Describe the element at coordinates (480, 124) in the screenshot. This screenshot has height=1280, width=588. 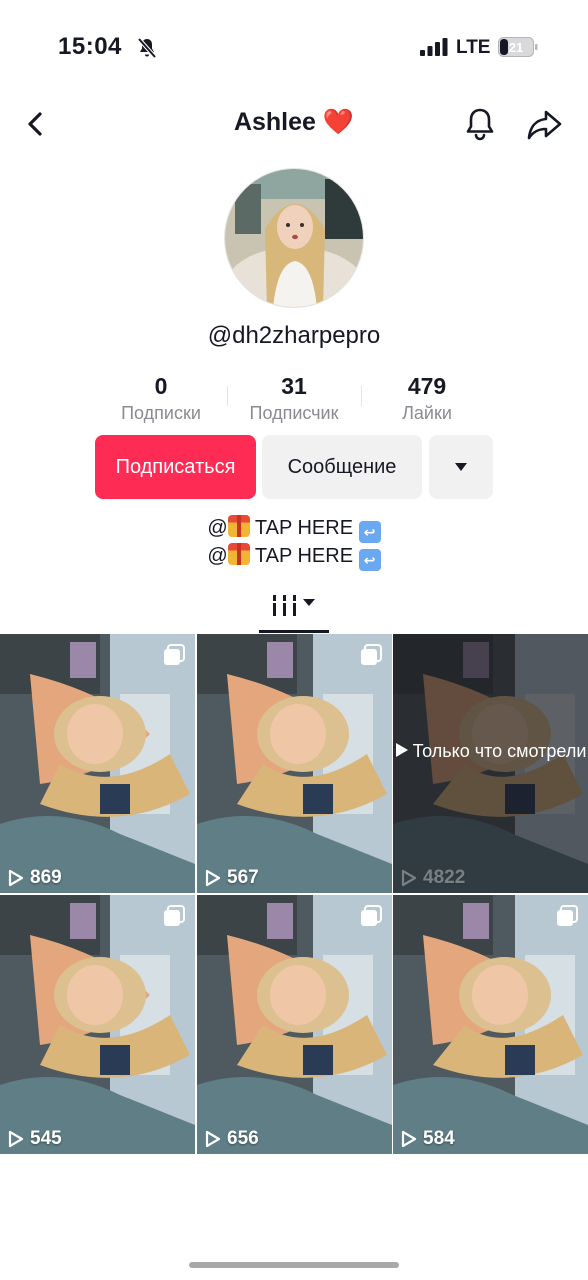
I see `bell-icon` at that location.